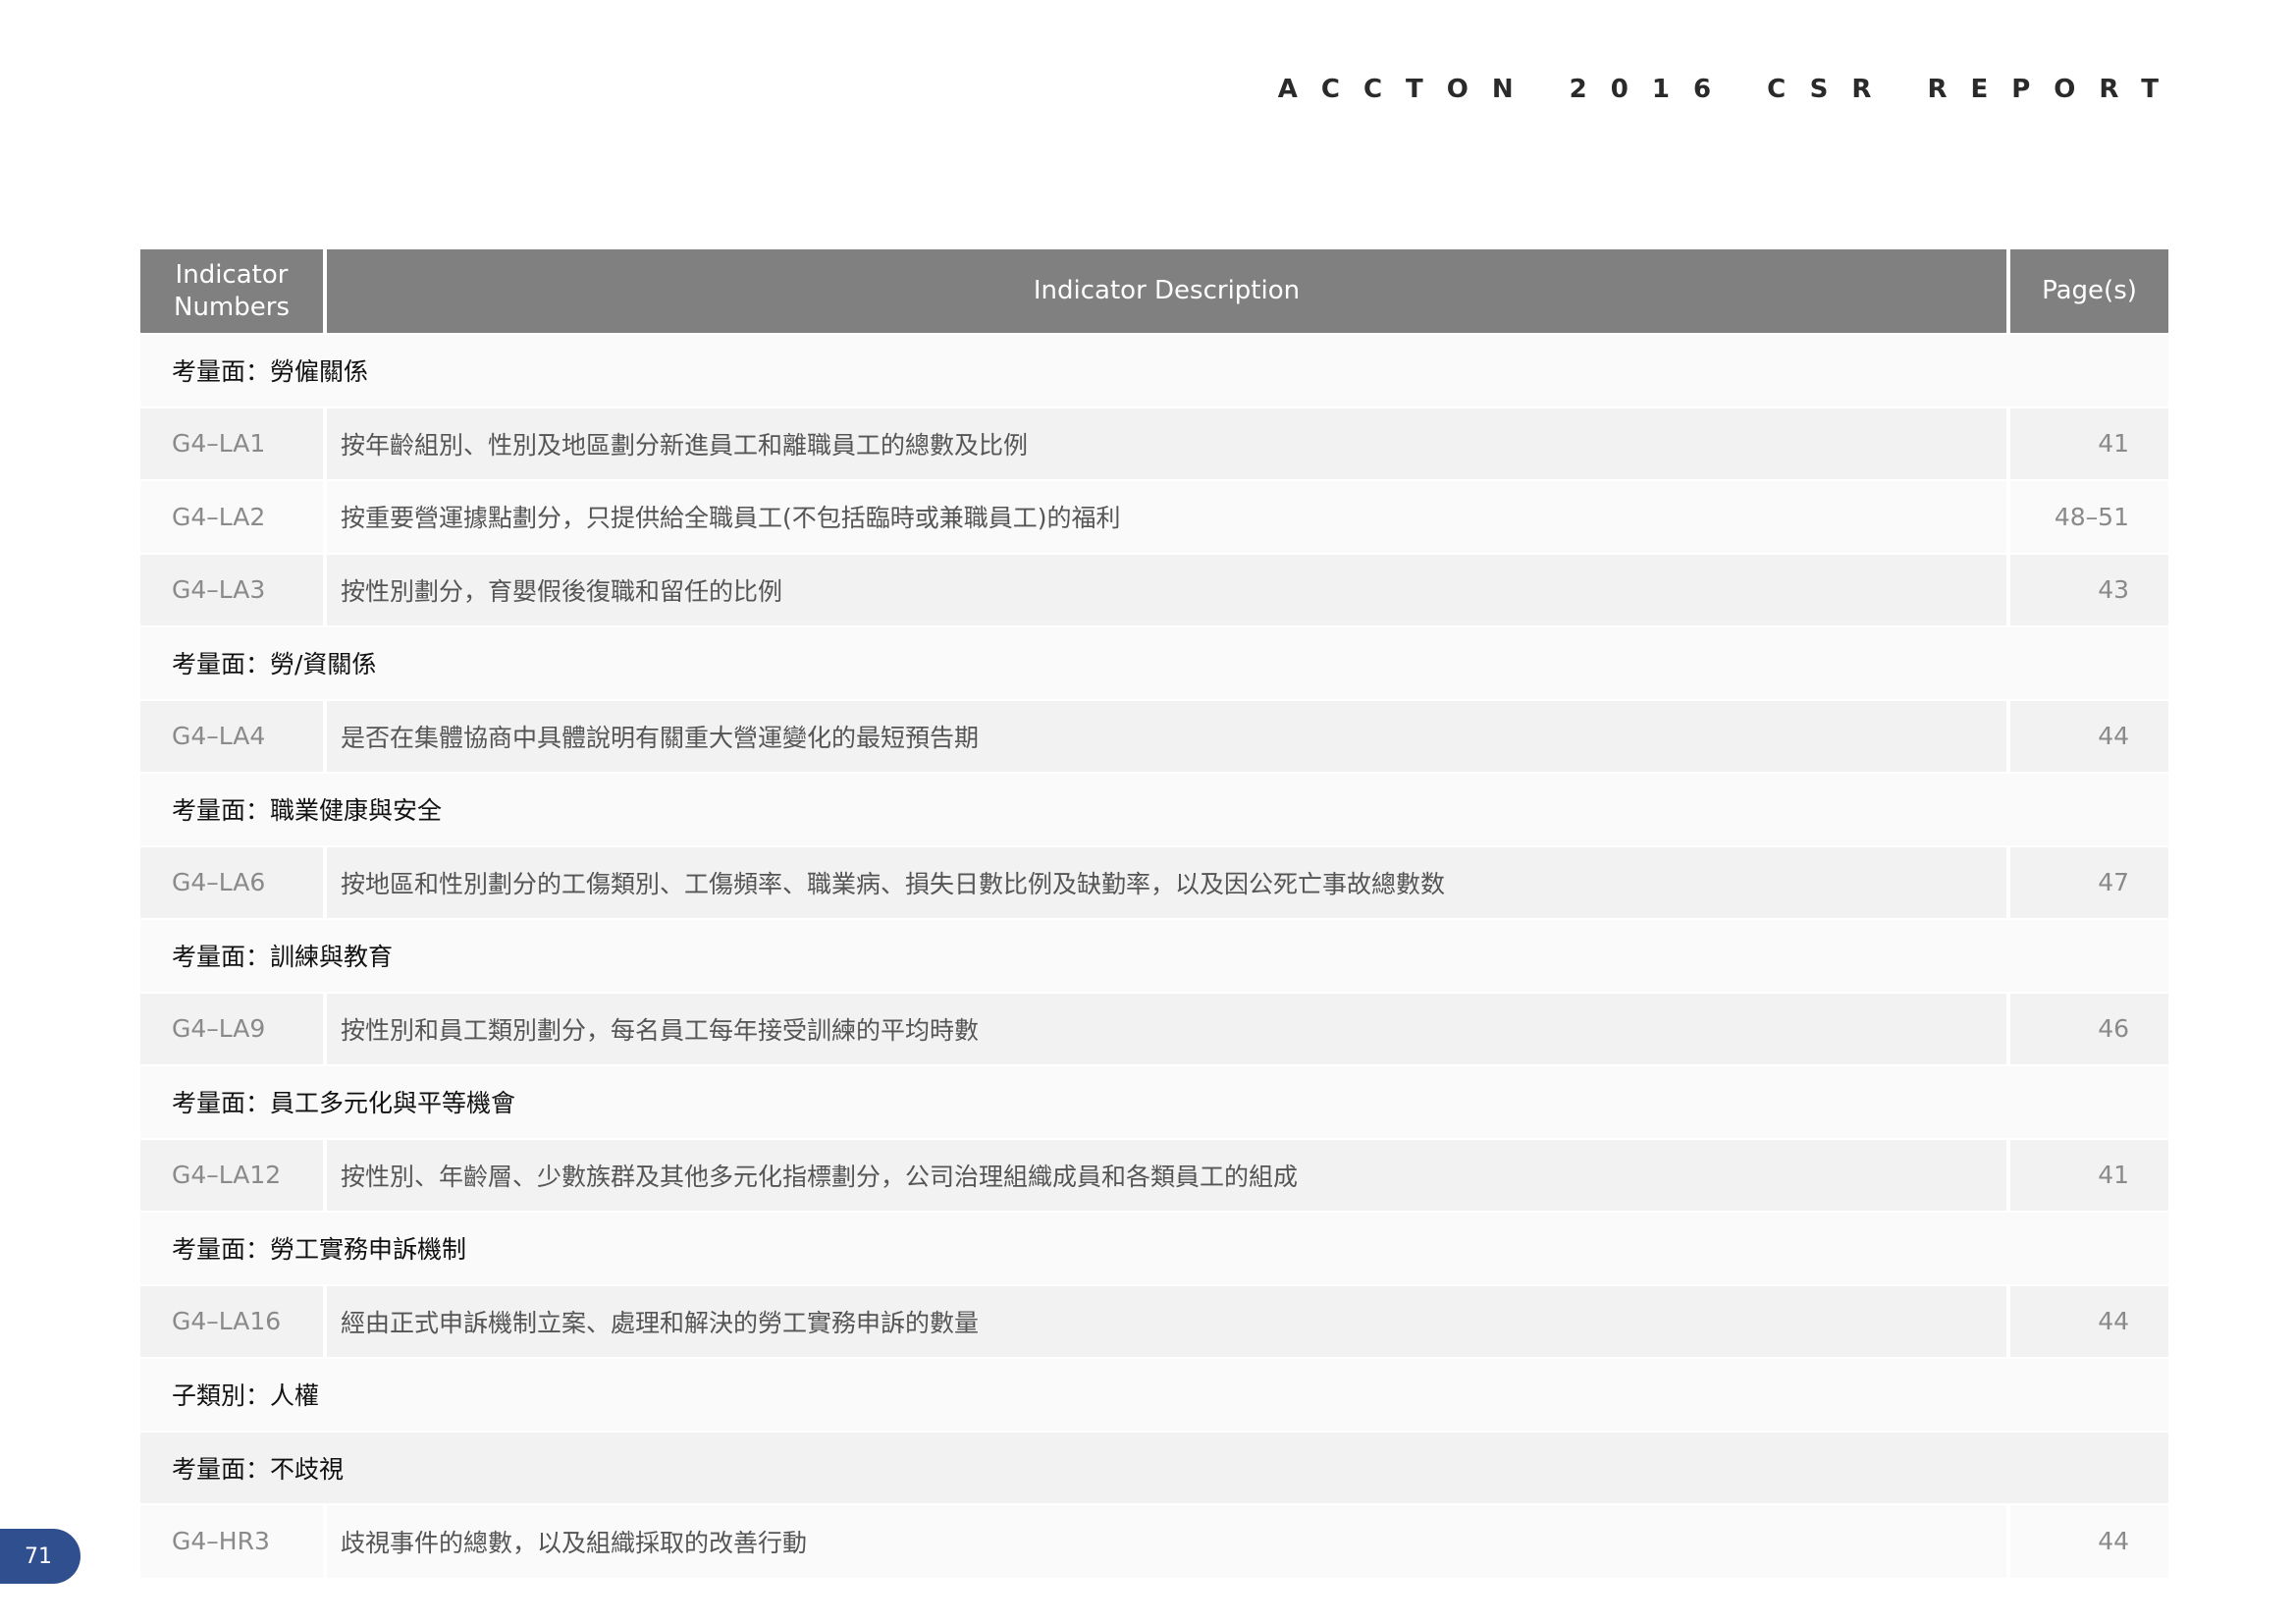 This screenshot has height=1624, width=2296. I want to click on category-label: 子類別：人權, so click(1154, 1394).